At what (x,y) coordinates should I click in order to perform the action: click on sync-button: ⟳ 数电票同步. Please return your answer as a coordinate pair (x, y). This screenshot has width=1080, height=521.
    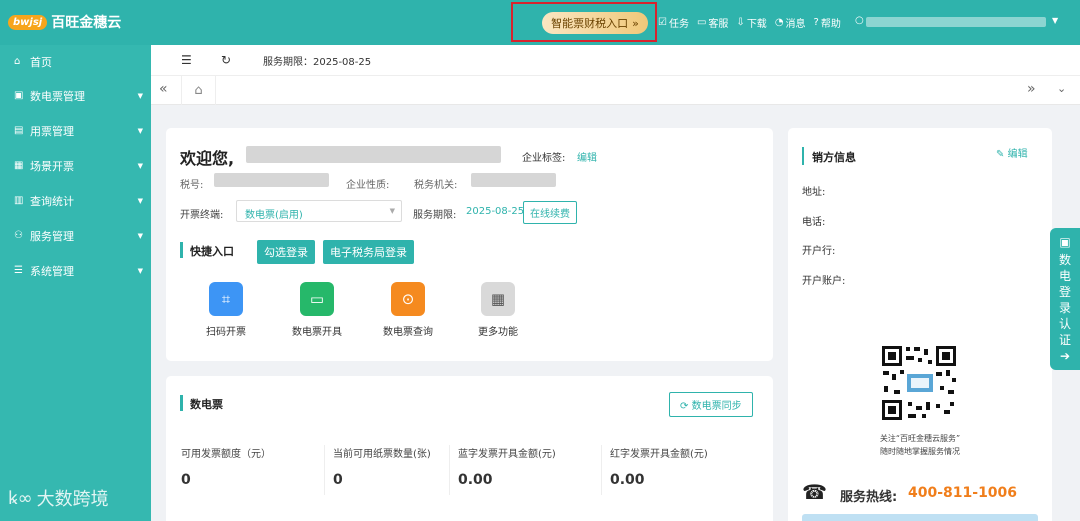
    Looking at the image, I should click on (711, 404).